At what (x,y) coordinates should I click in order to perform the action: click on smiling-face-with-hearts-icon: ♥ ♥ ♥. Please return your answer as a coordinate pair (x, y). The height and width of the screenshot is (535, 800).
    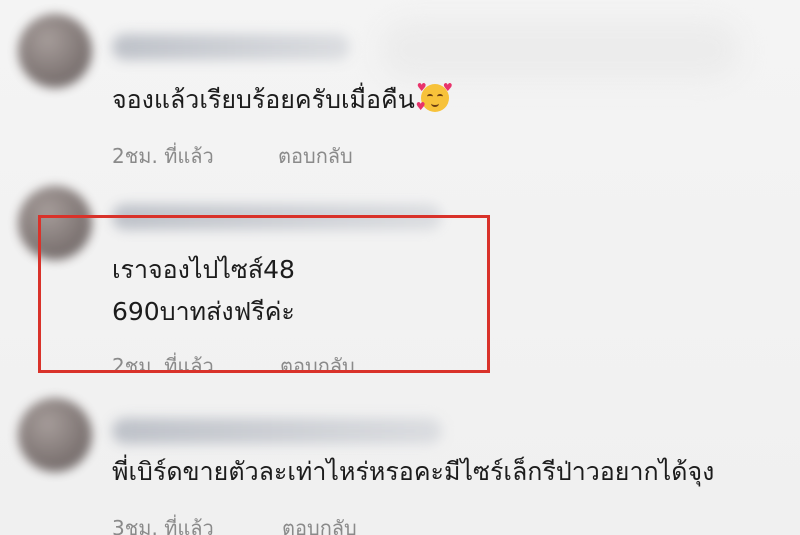
    Looking at the image, I should click on (434, 97).